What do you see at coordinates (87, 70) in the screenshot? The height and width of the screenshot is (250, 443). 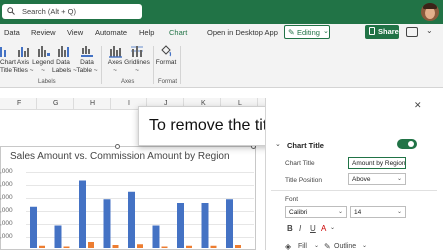 I see `ribbon-label: Table ~` at bounding box center [87, 70].